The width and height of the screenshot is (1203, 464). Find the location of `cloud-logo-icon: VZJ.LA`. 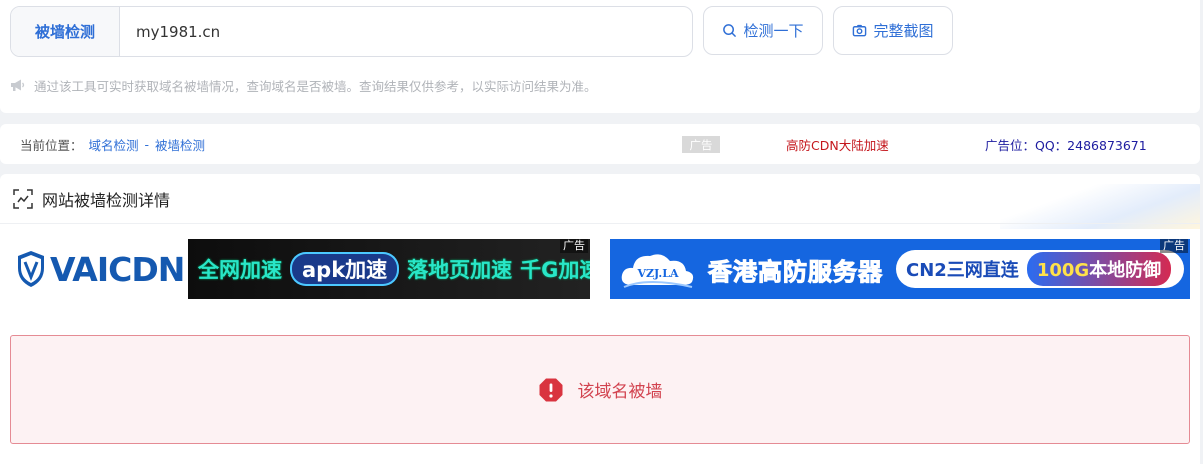

cloud-logo-icon: VZJ.LA is located at coordinates (657, 271).